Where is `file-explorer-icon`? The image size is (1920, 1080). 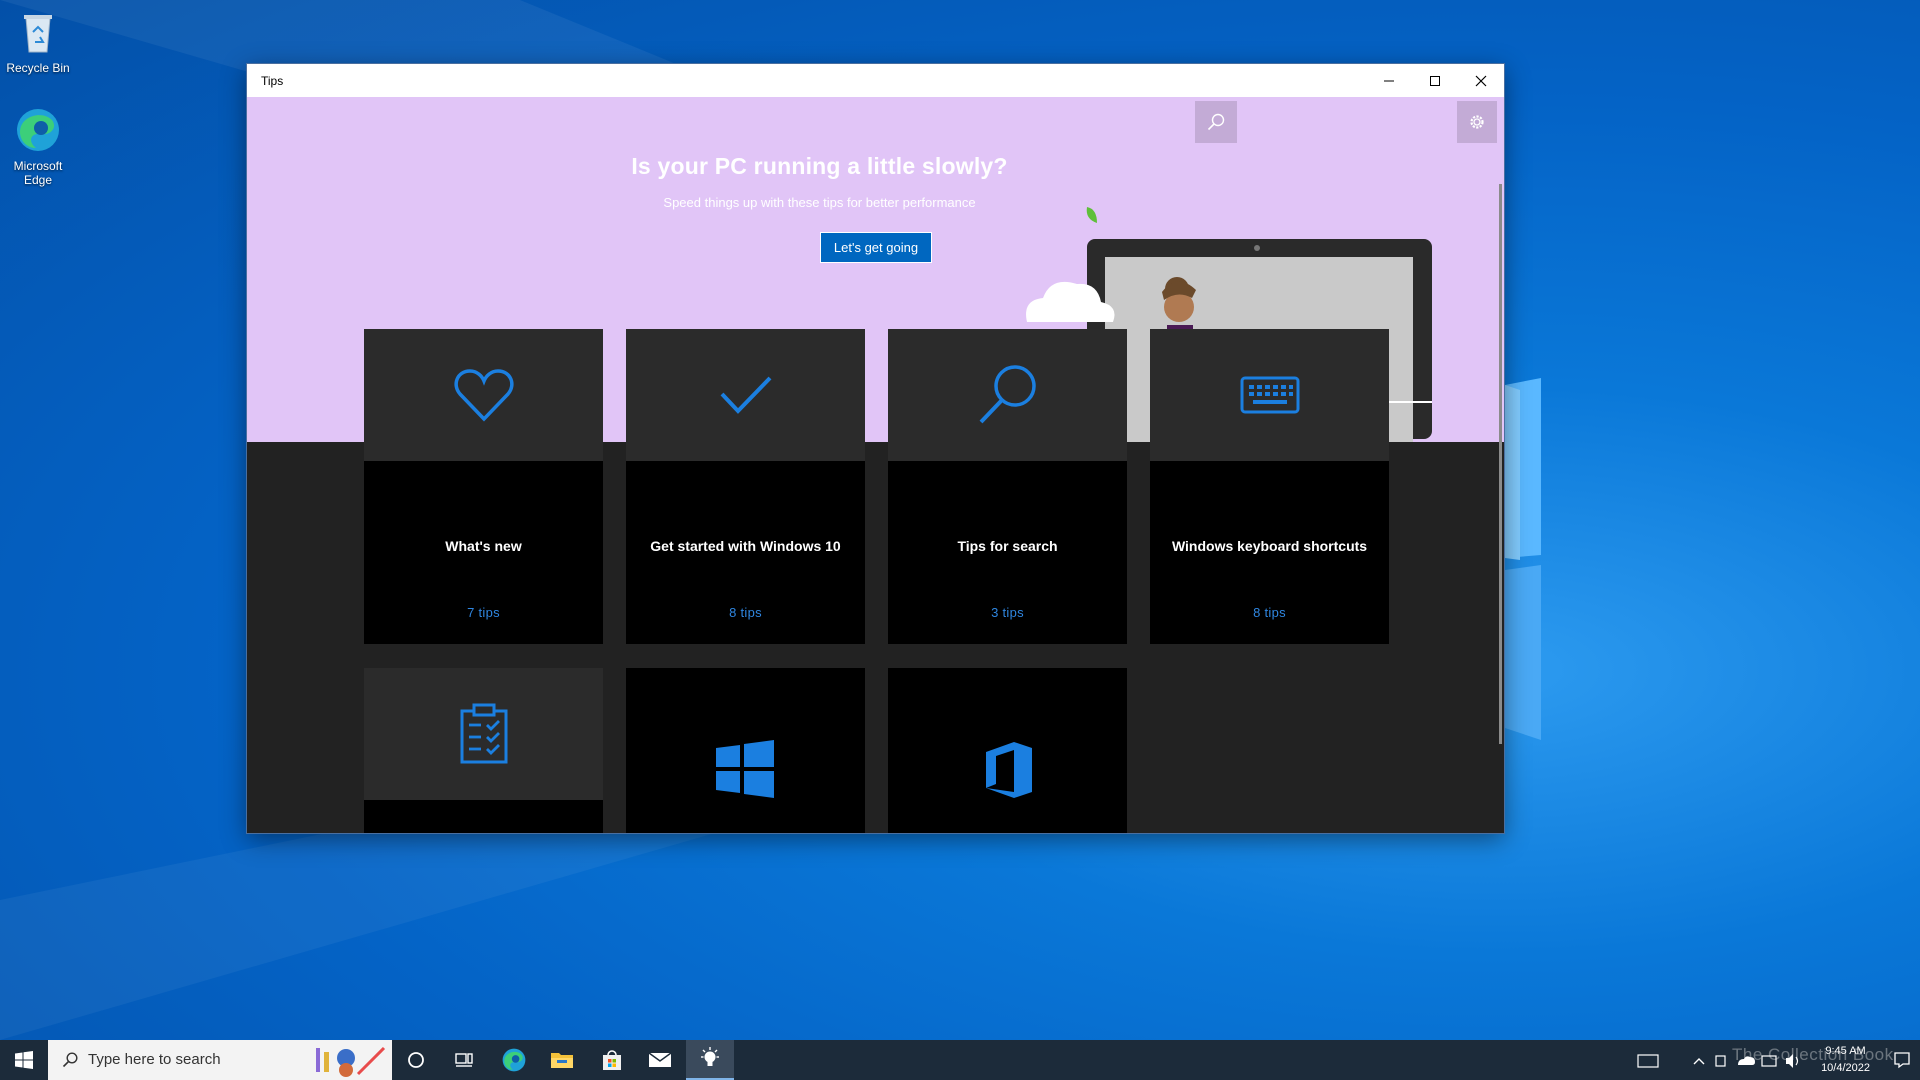 file-explorer-icon is located at coordinates (562, 1060).